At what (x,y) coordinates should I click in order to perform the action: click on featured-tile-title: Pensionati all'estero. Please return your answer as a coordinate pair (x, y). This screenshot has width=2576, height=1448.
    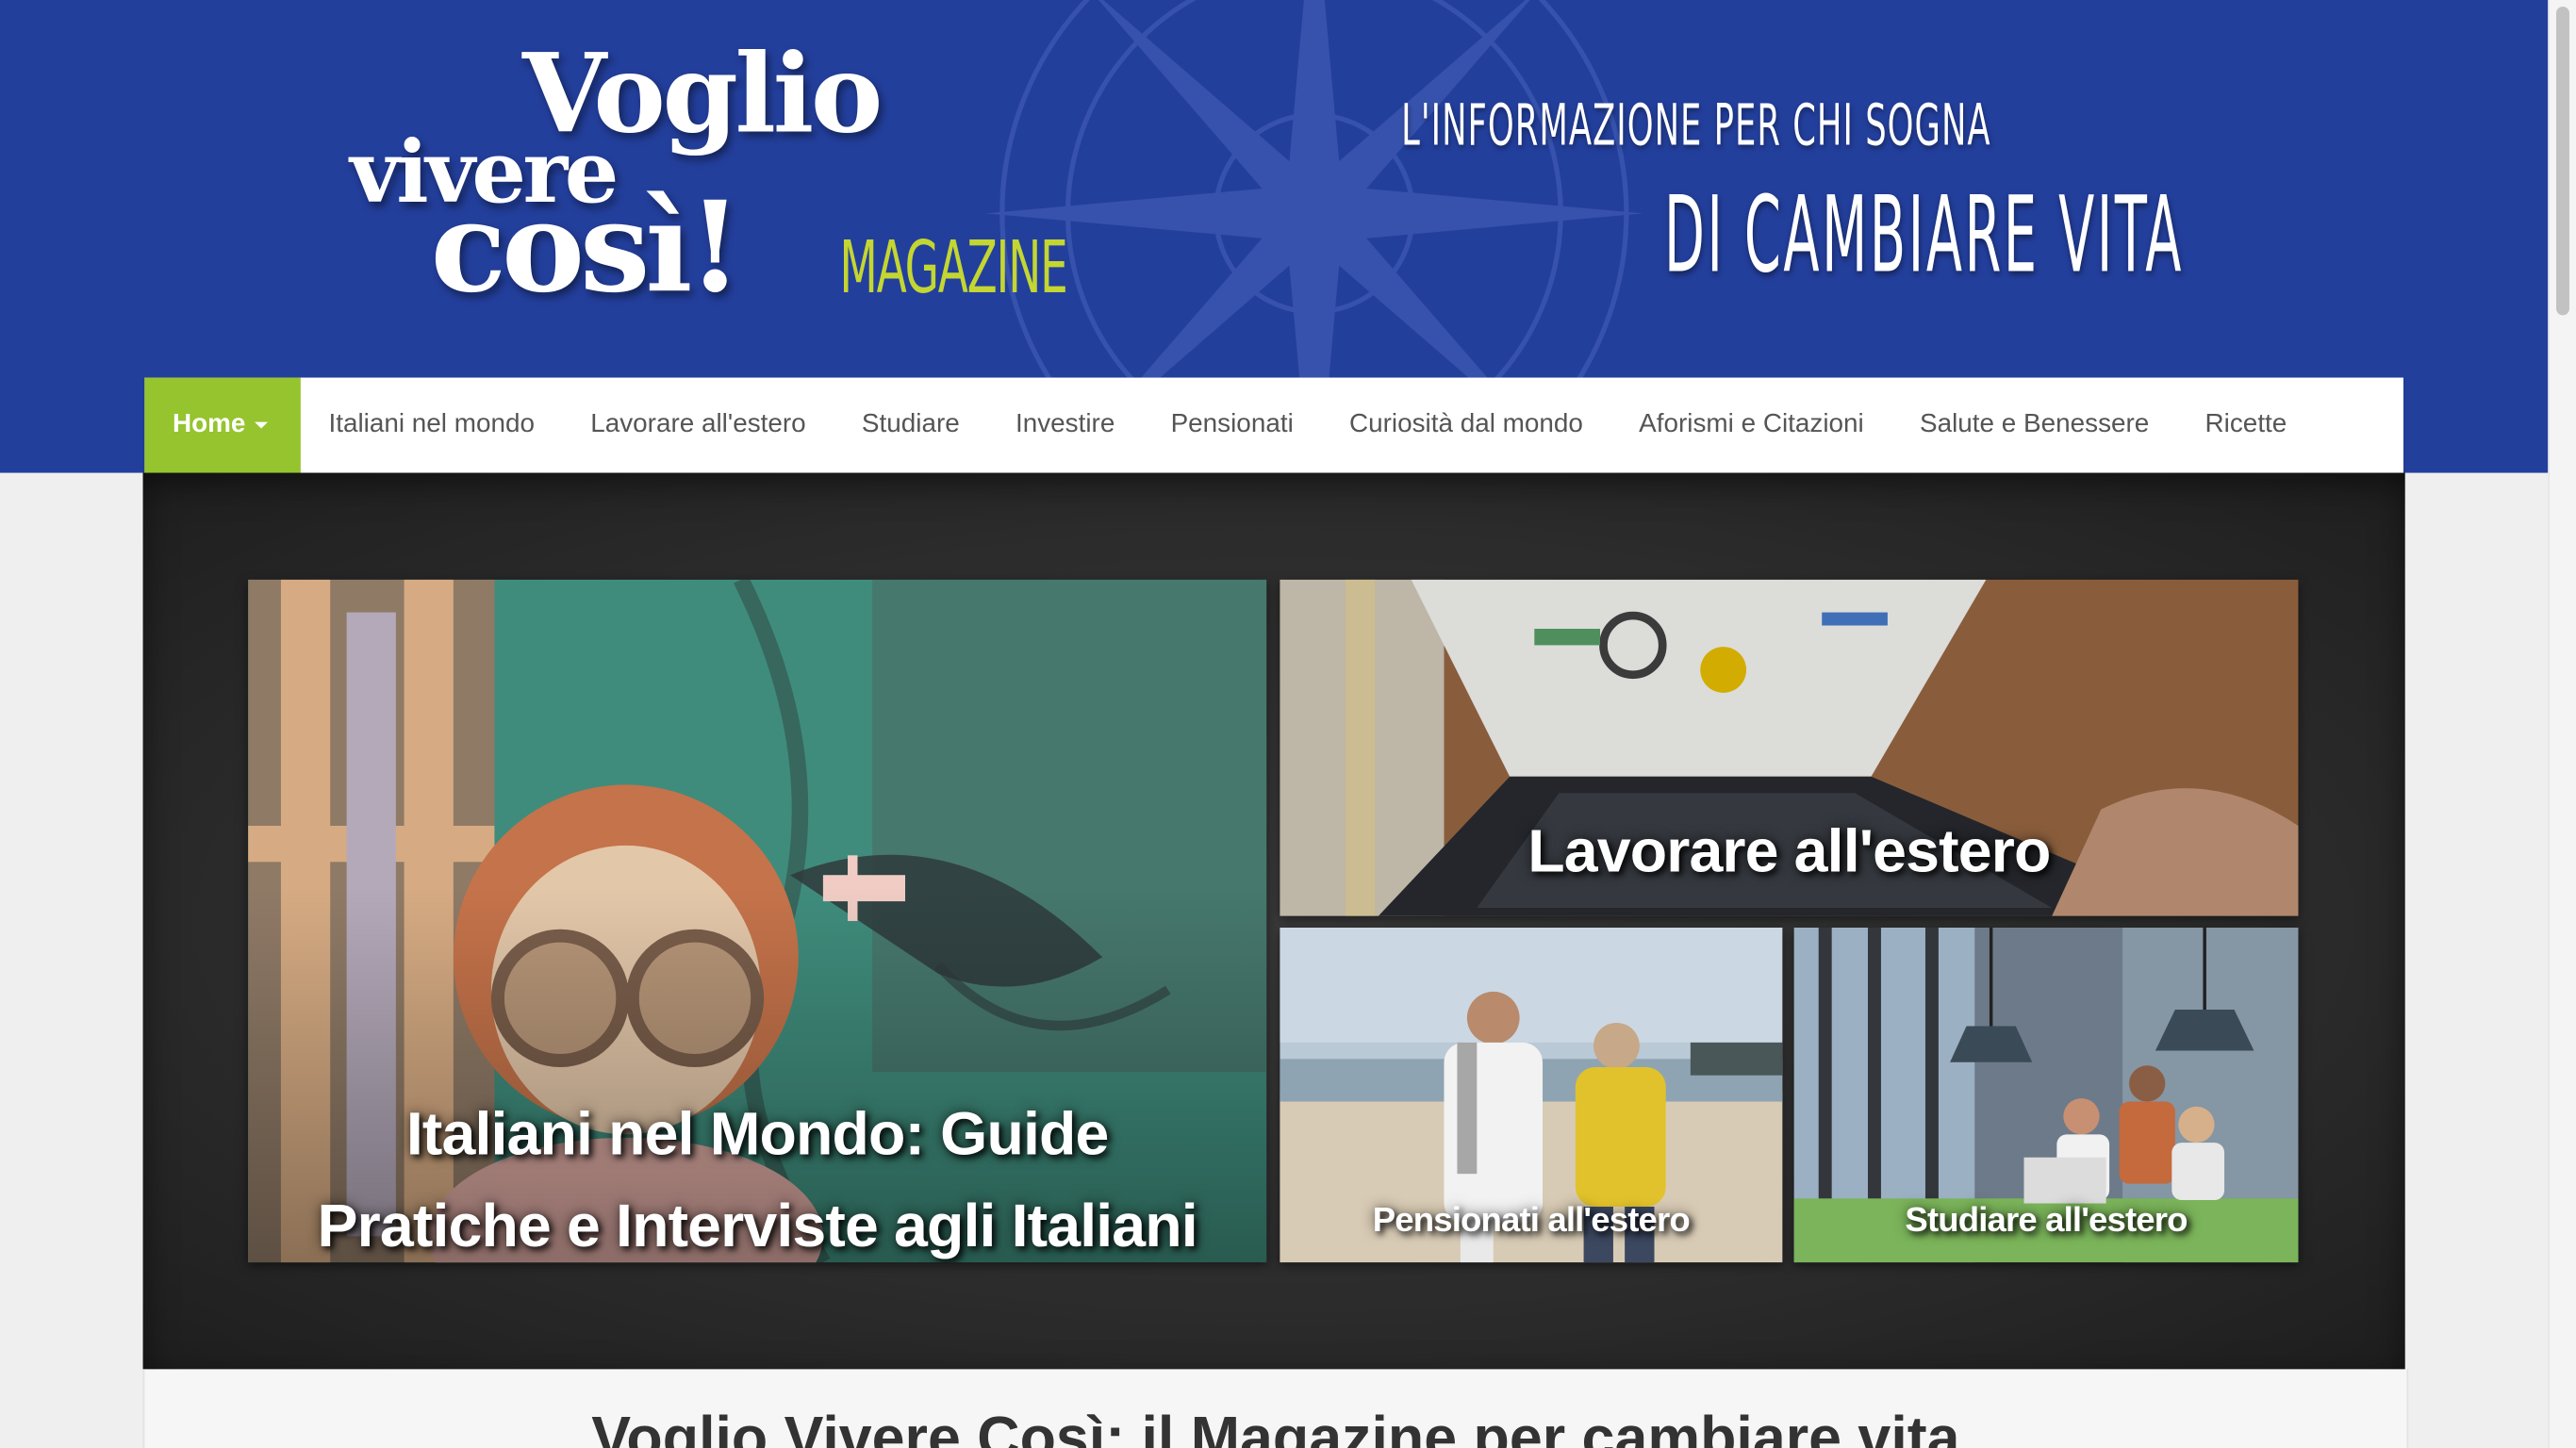
    Looking at the image, I should click on (1531, 1220).